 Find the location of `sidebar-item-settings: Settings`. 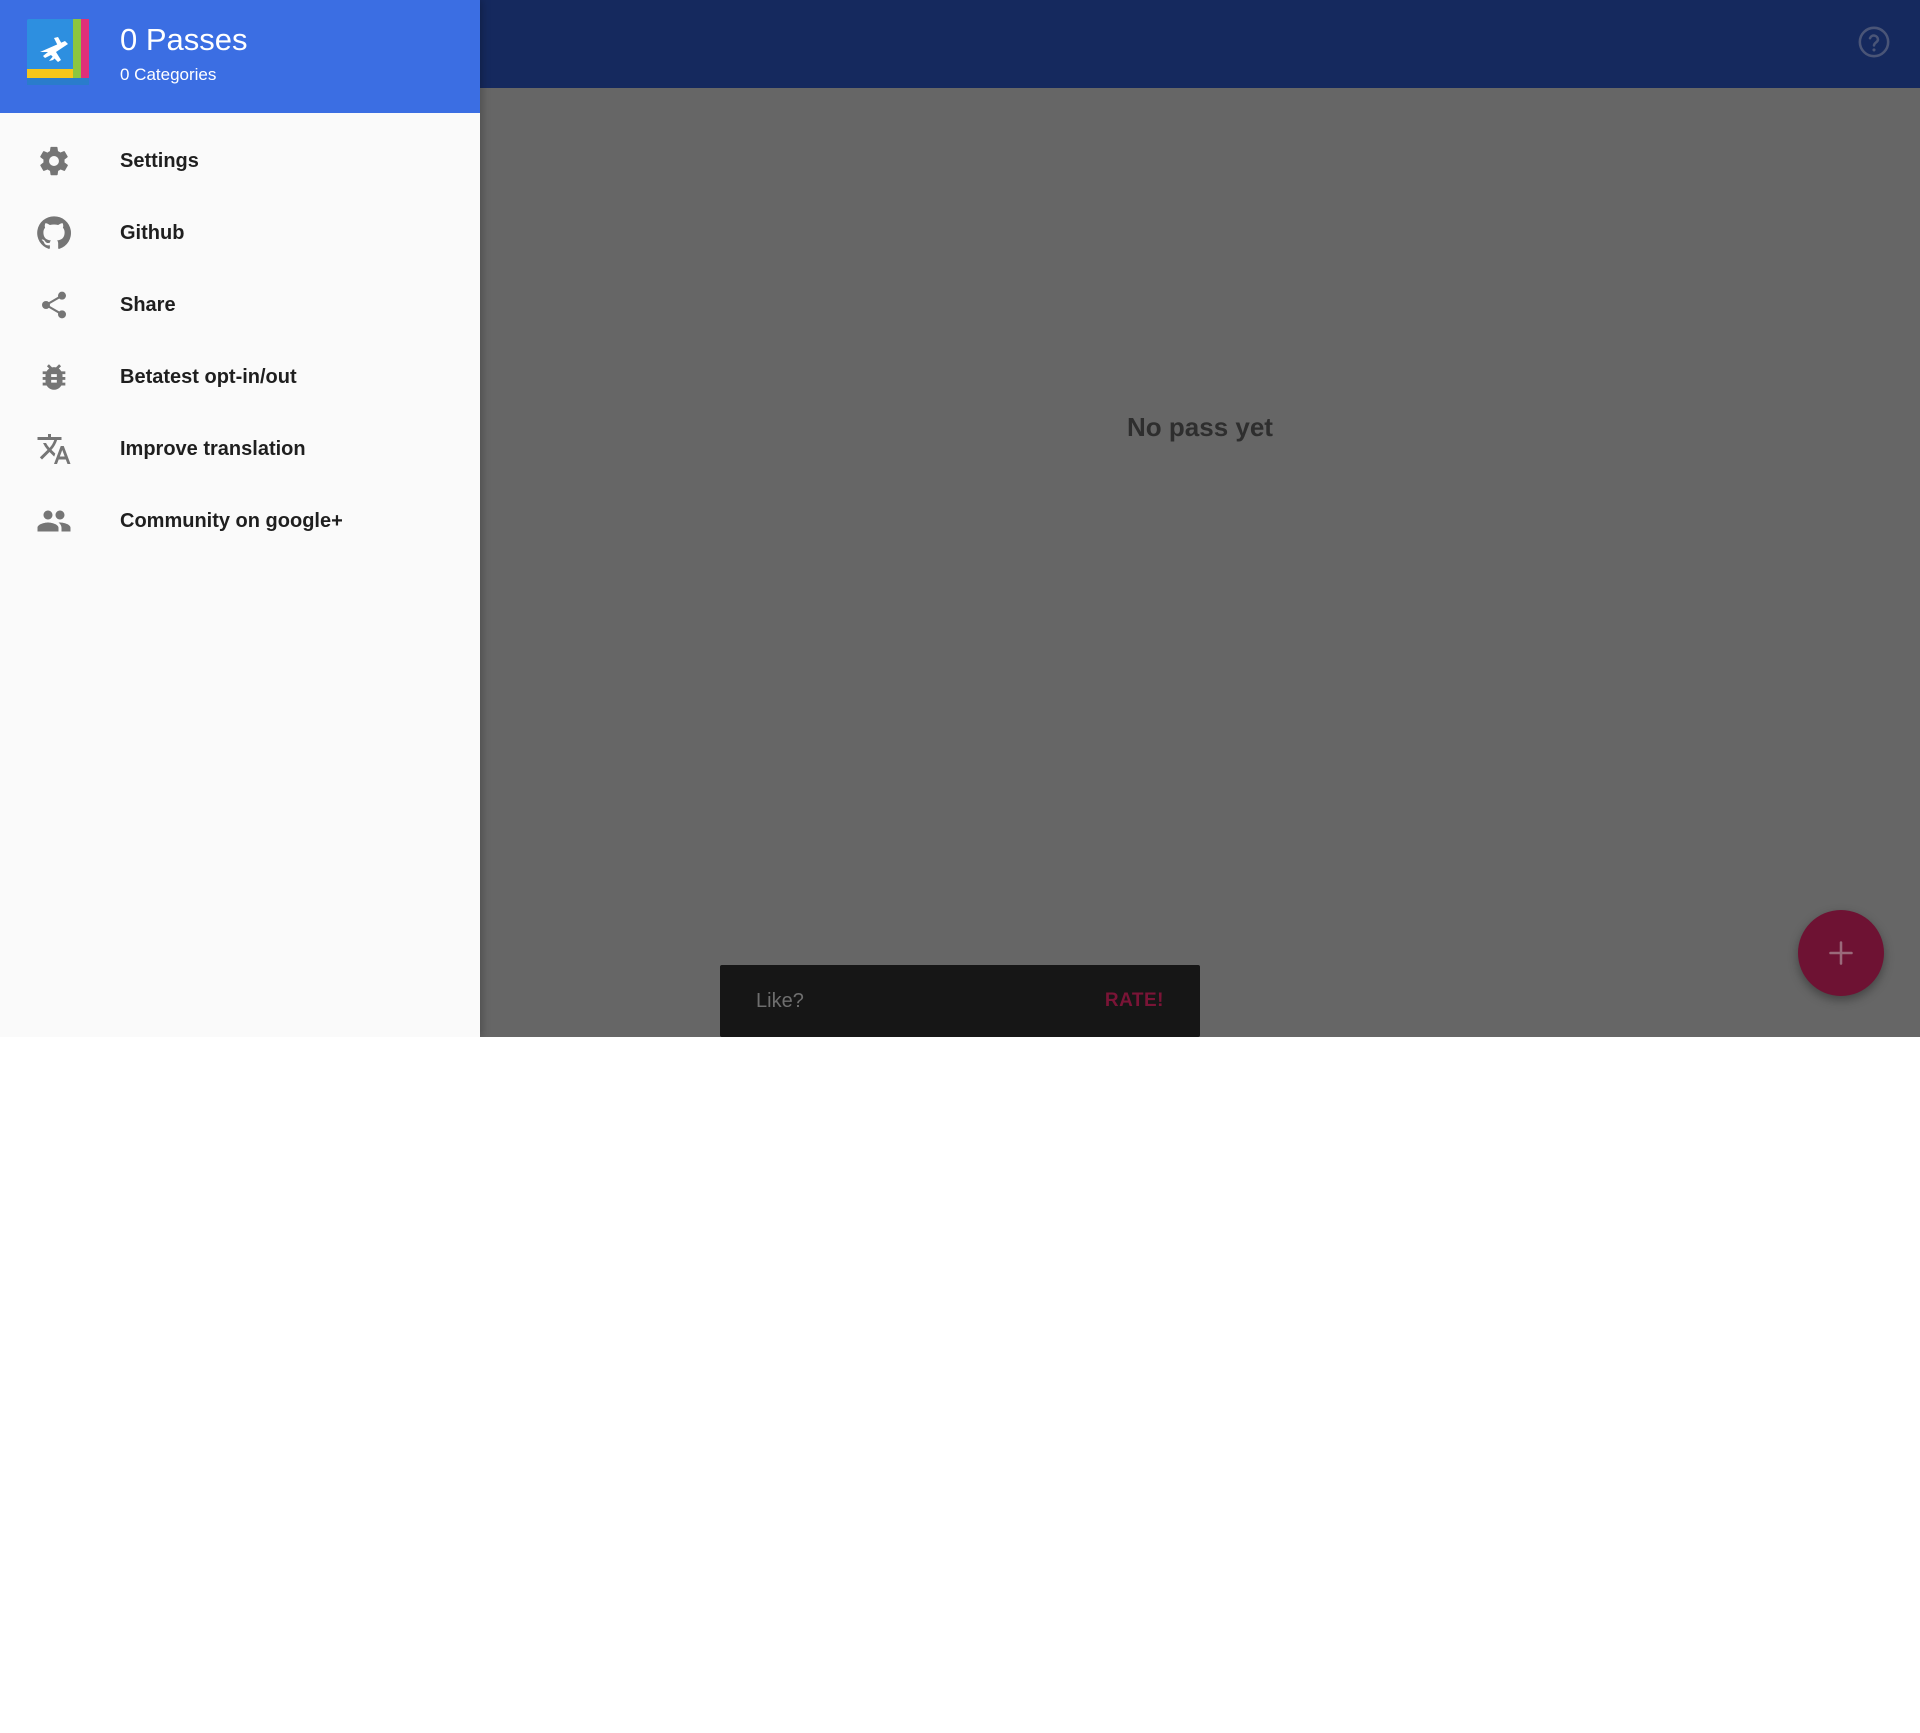

sidebar-item-settings: Settings is located at coordinates (240, 161).